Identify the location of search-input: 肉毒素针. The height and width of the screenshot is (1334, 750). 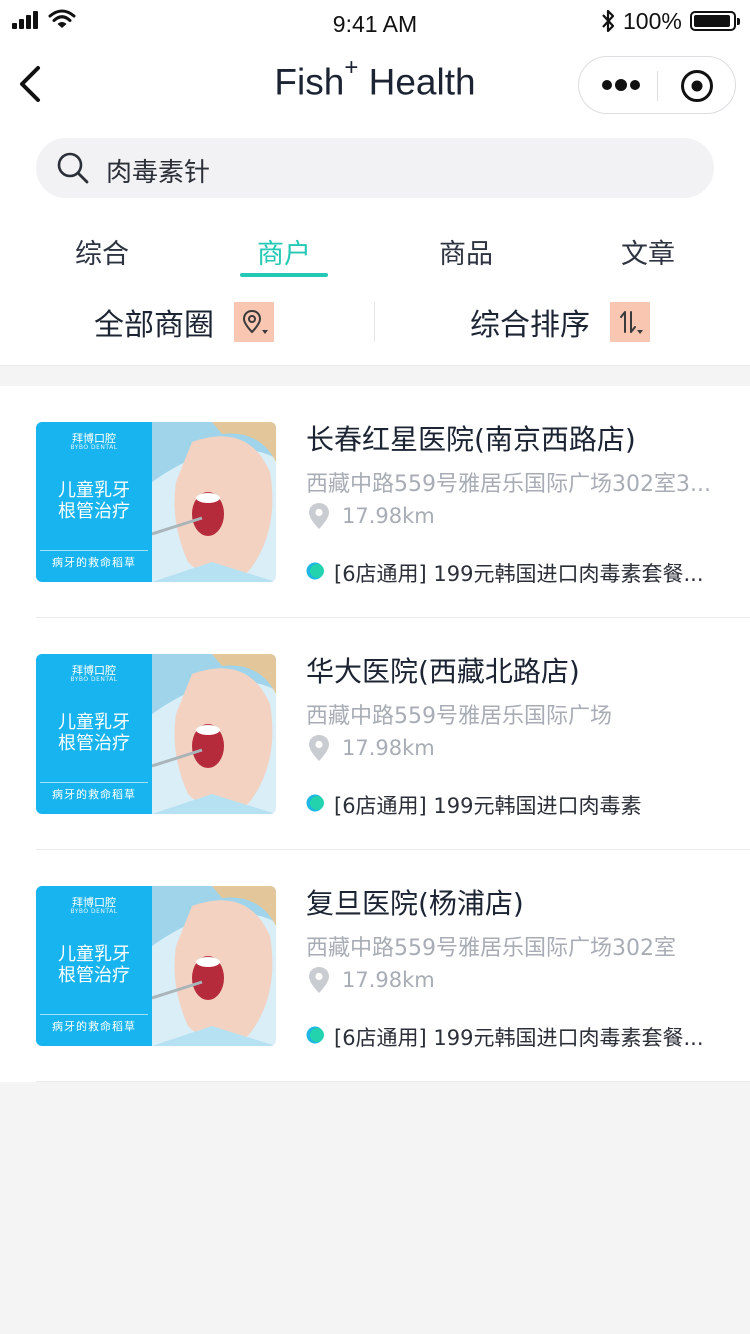
(158, 170).